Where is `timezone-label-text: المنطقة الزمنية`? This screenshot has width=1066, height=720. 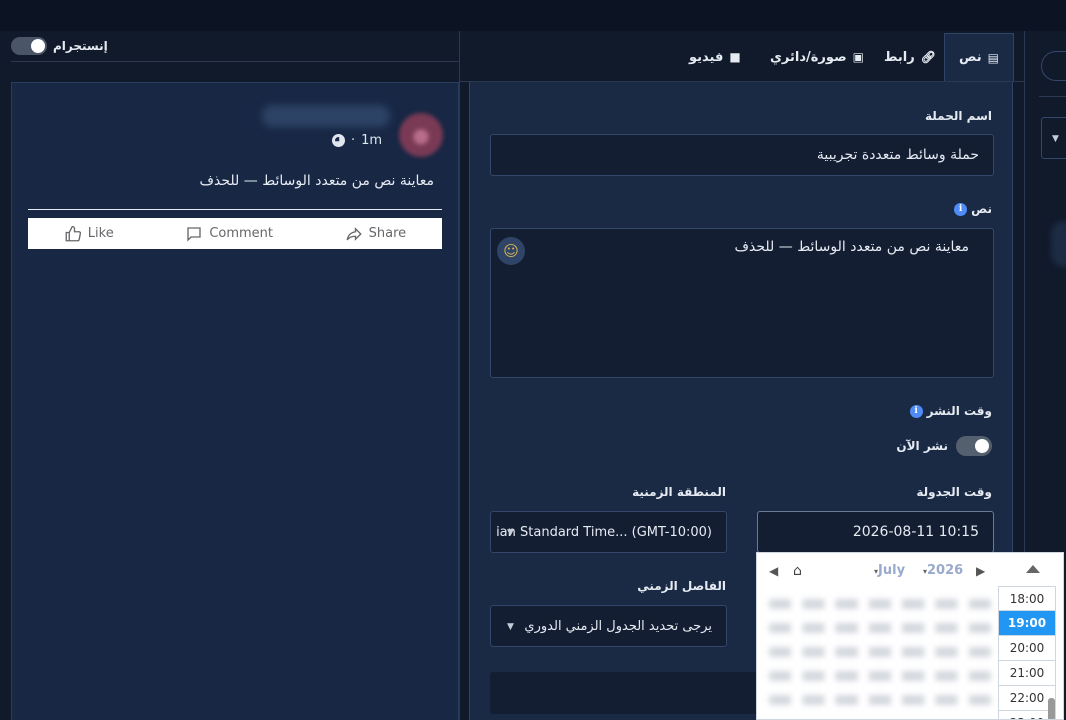 timezone-label-text: المنطقة الزمنية is located at coordinates (679, 492).